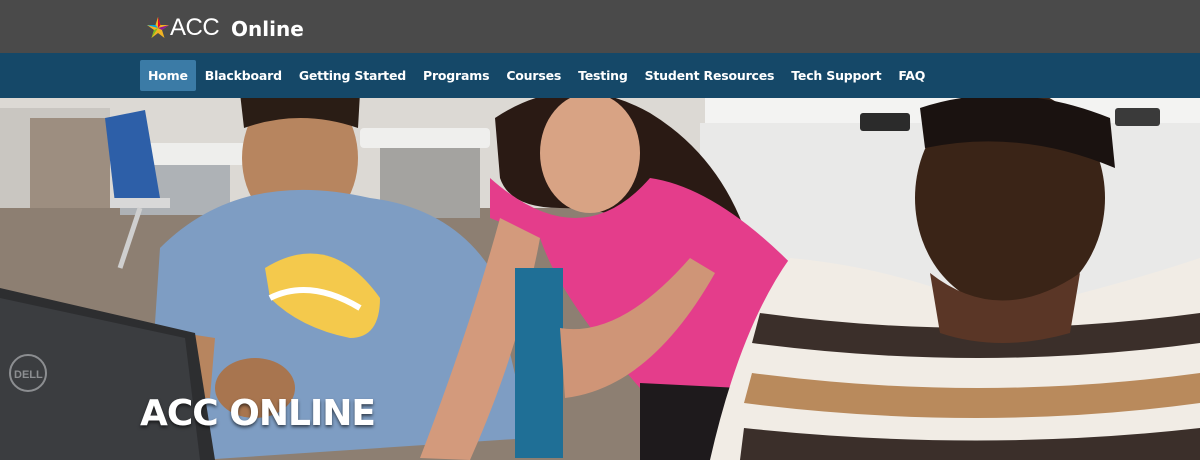  Describe the element at coordinates (533, 75) in the screenshot. I see `nav-item-courses: Courses` at that location.